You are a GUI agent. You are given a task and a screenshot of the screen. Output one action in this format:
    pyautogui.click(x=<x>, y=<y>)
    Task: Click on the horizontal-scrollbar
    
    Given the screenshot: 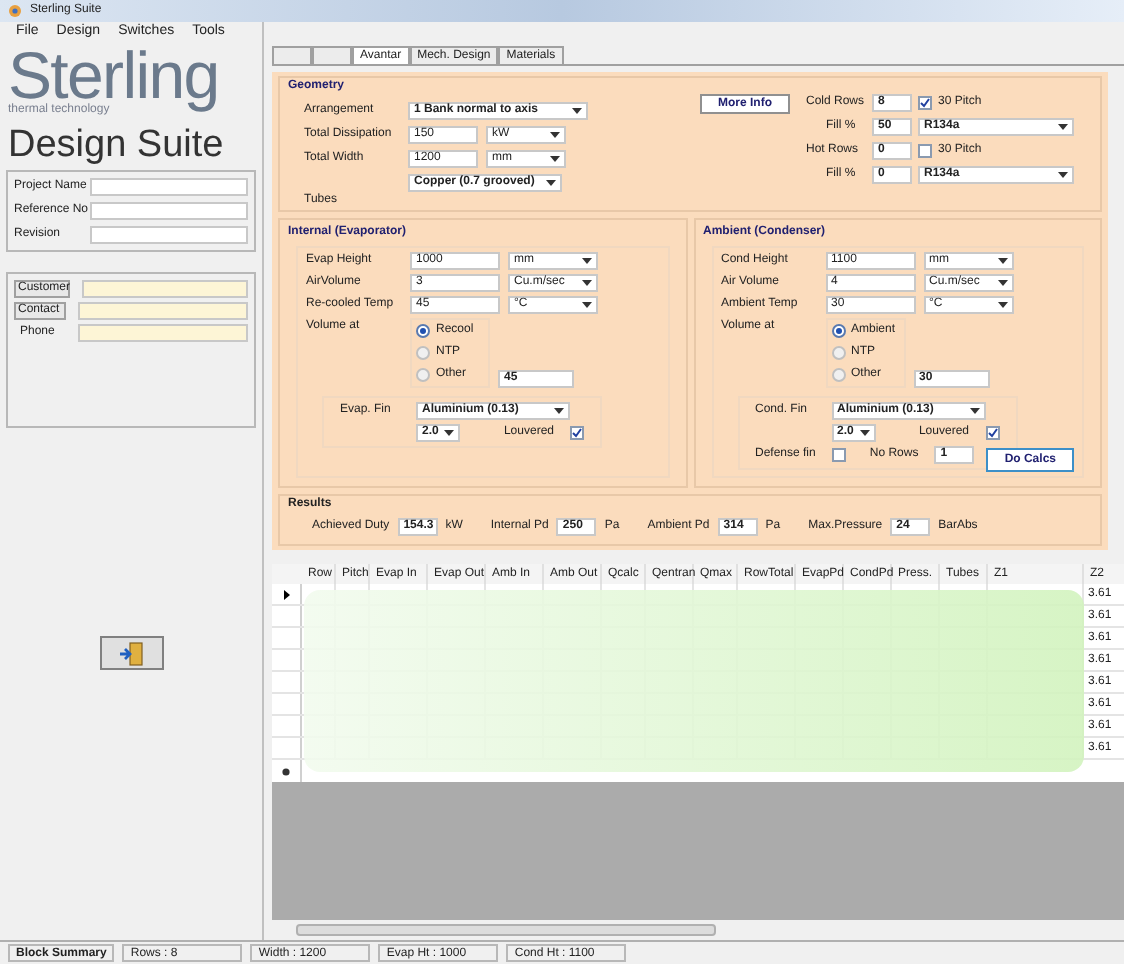 What is the action you would take?
    pyautogui.click(x=506, y=930)
    